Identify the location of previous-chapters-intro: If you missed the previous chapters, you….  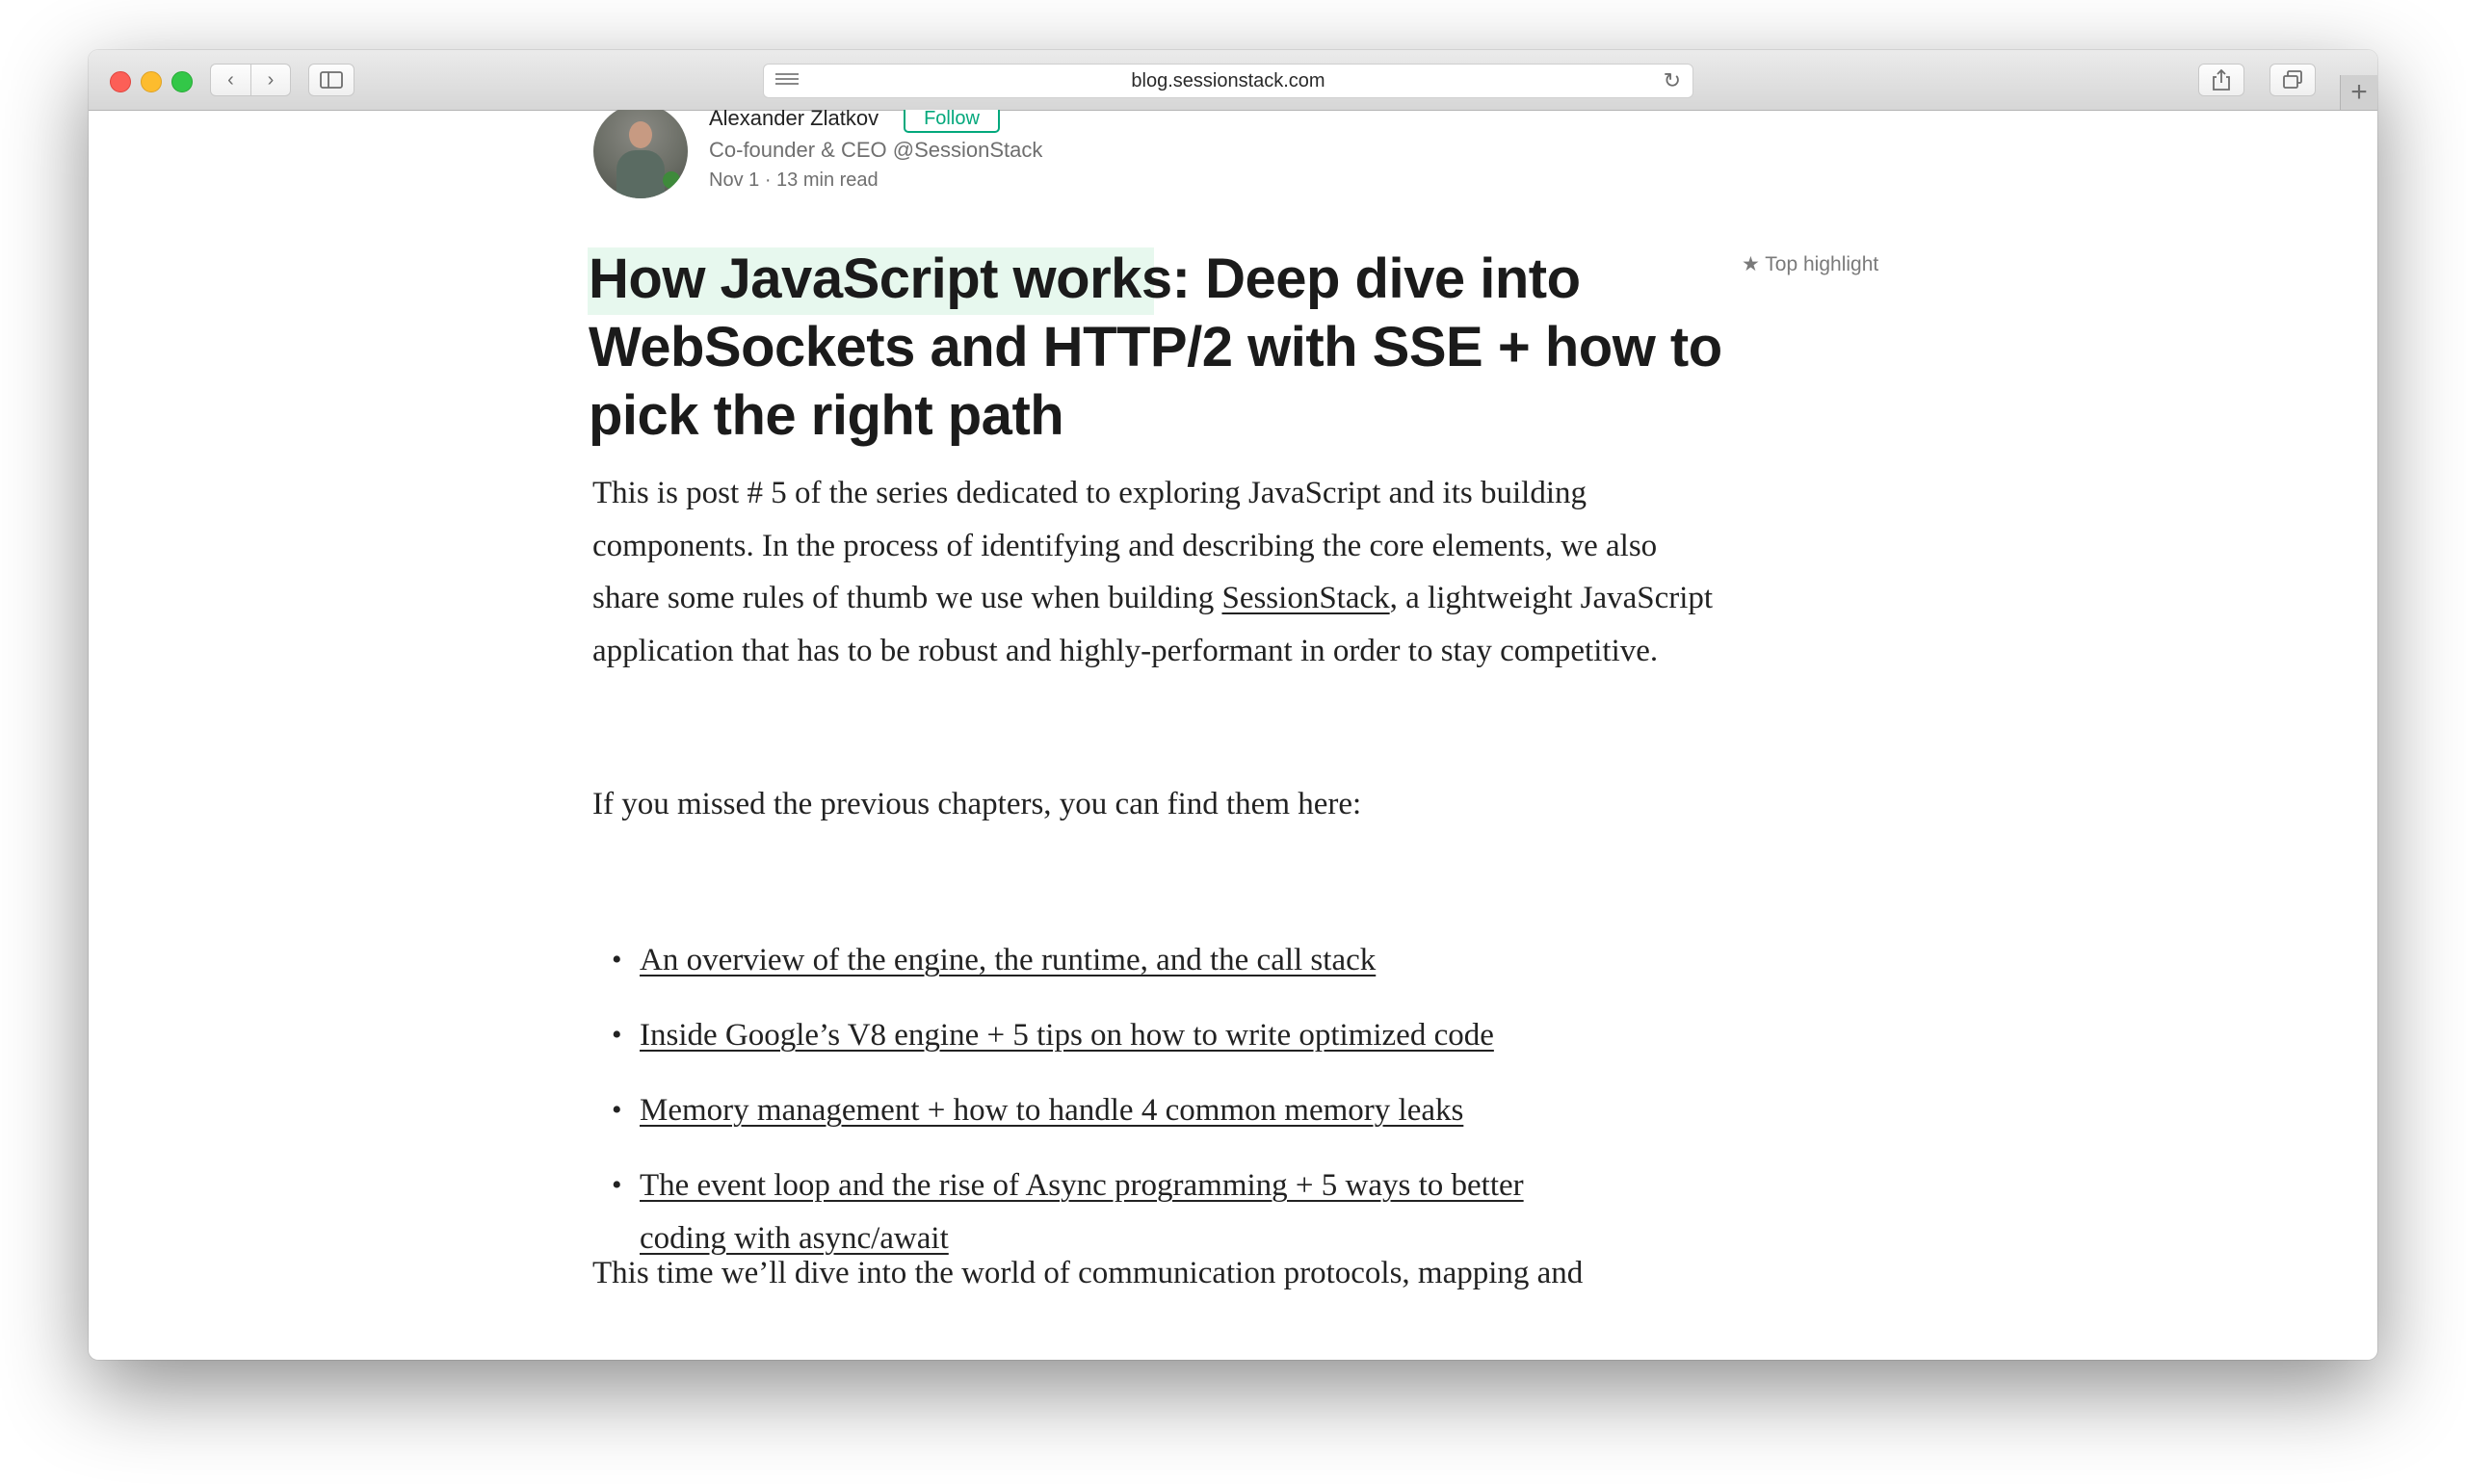
(977, 804).